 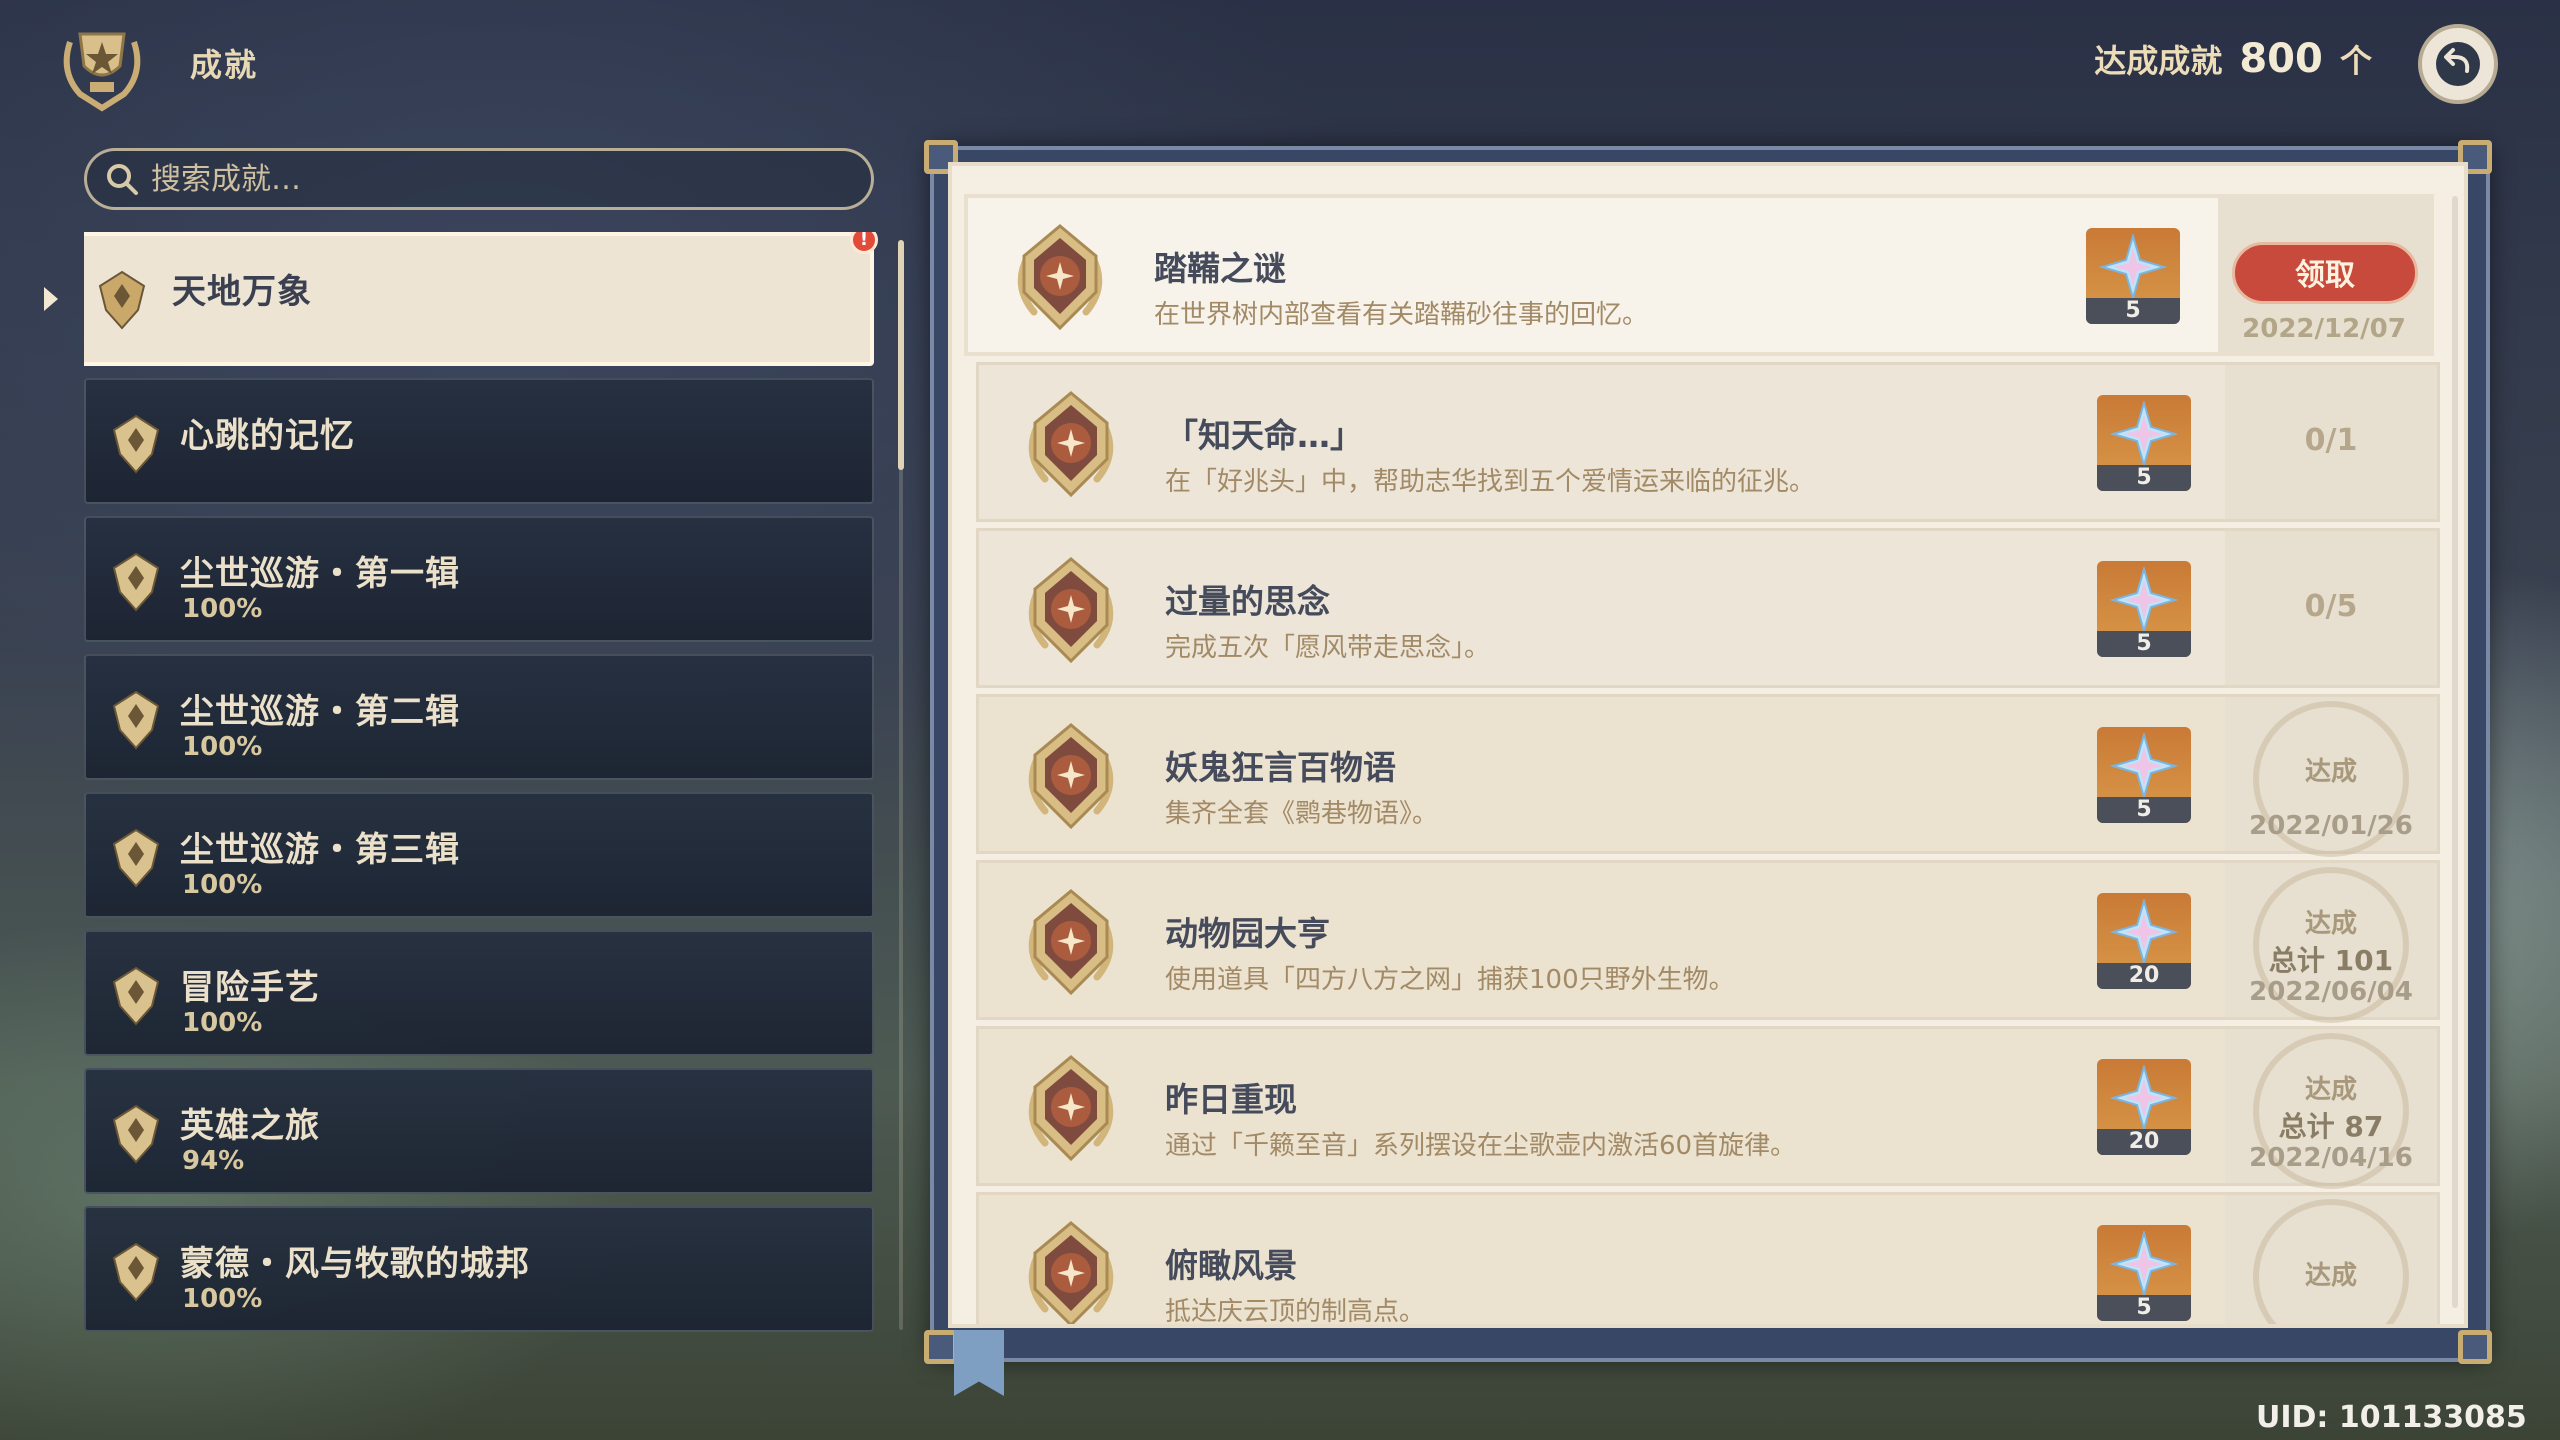 What do you see at coordinates (1247, 601) in the screenshot?
I see `achievement-name: 过量的思念` at bounding box center [1247, 601].